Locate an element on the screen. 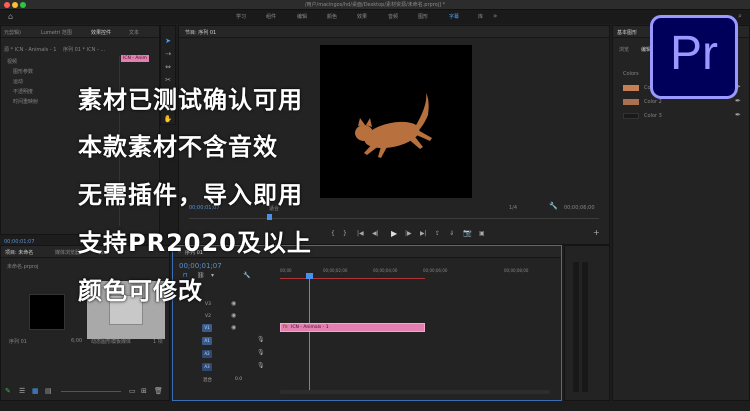 This screenshot has width=750, height=411. add-marker-timeline-icon: ▾ is located at coordinates (212, 275).